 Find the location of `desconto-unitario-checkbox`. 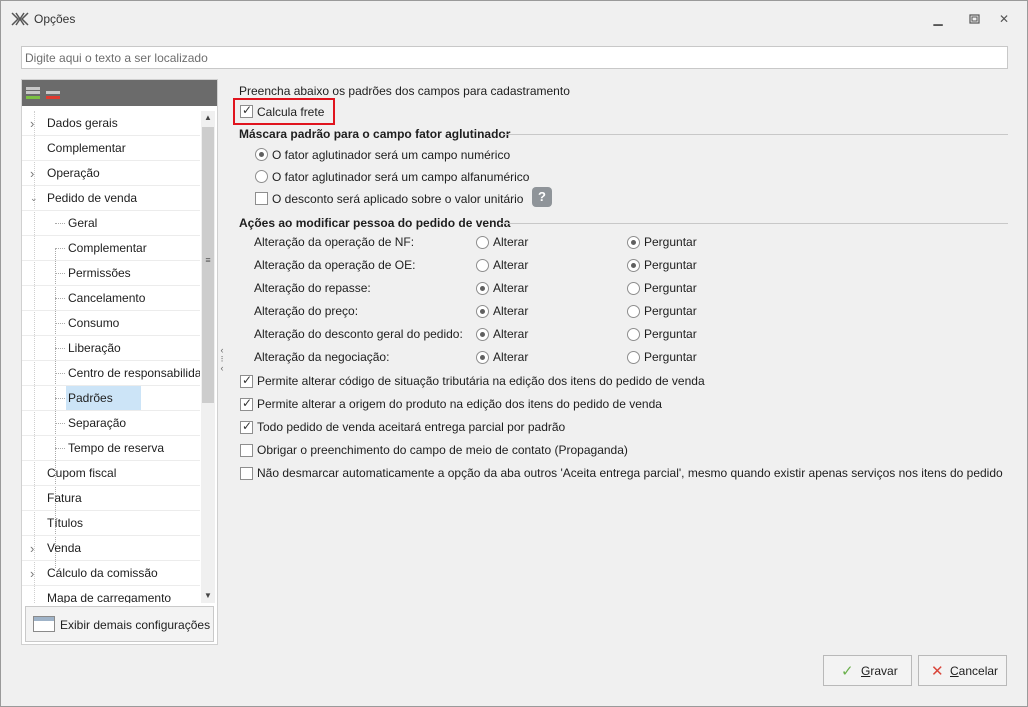

desconto-unitario-checkbox is located at coordinates (261, 198).